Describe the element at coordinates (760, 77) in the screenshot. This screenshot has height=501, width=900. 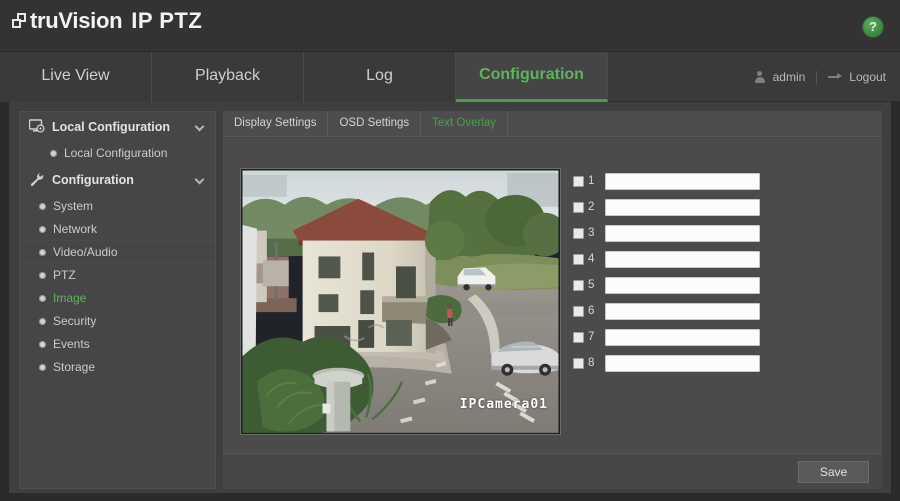
I see `user-icon` at that location.